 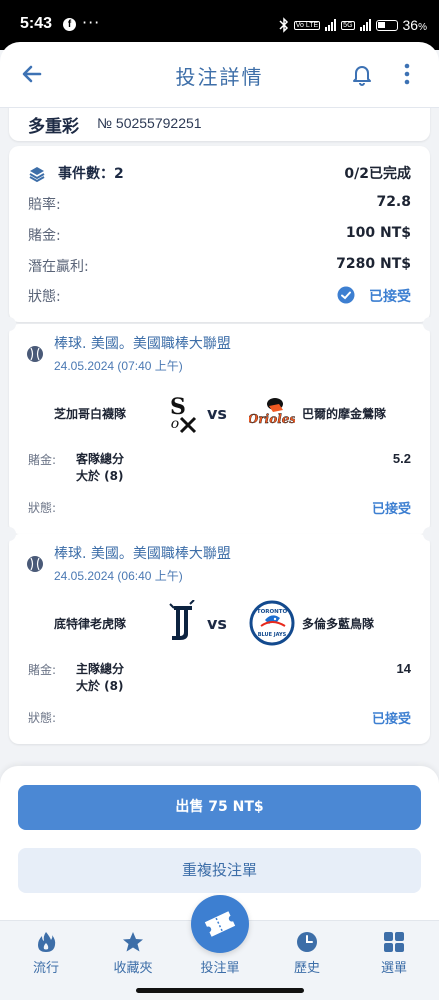 I want to click on events-label: 事件數：2, so click(x=91, y=174).